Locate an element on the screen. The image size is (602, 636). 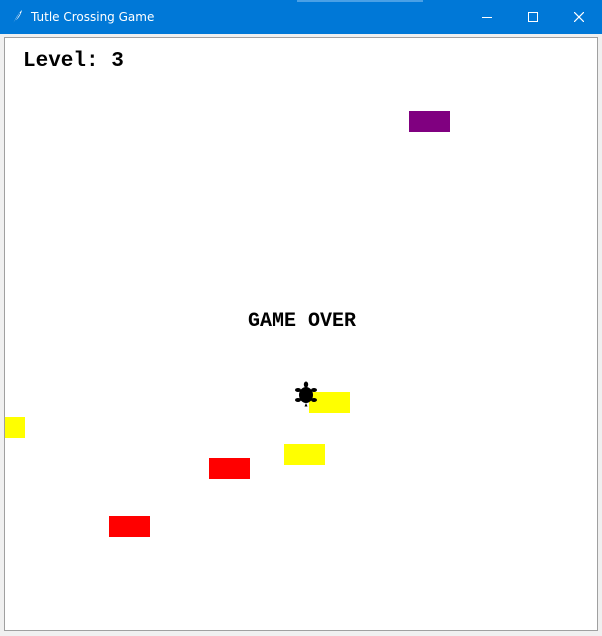
window-title: Tutle Crossing Game is located at coordinates (93, 17).